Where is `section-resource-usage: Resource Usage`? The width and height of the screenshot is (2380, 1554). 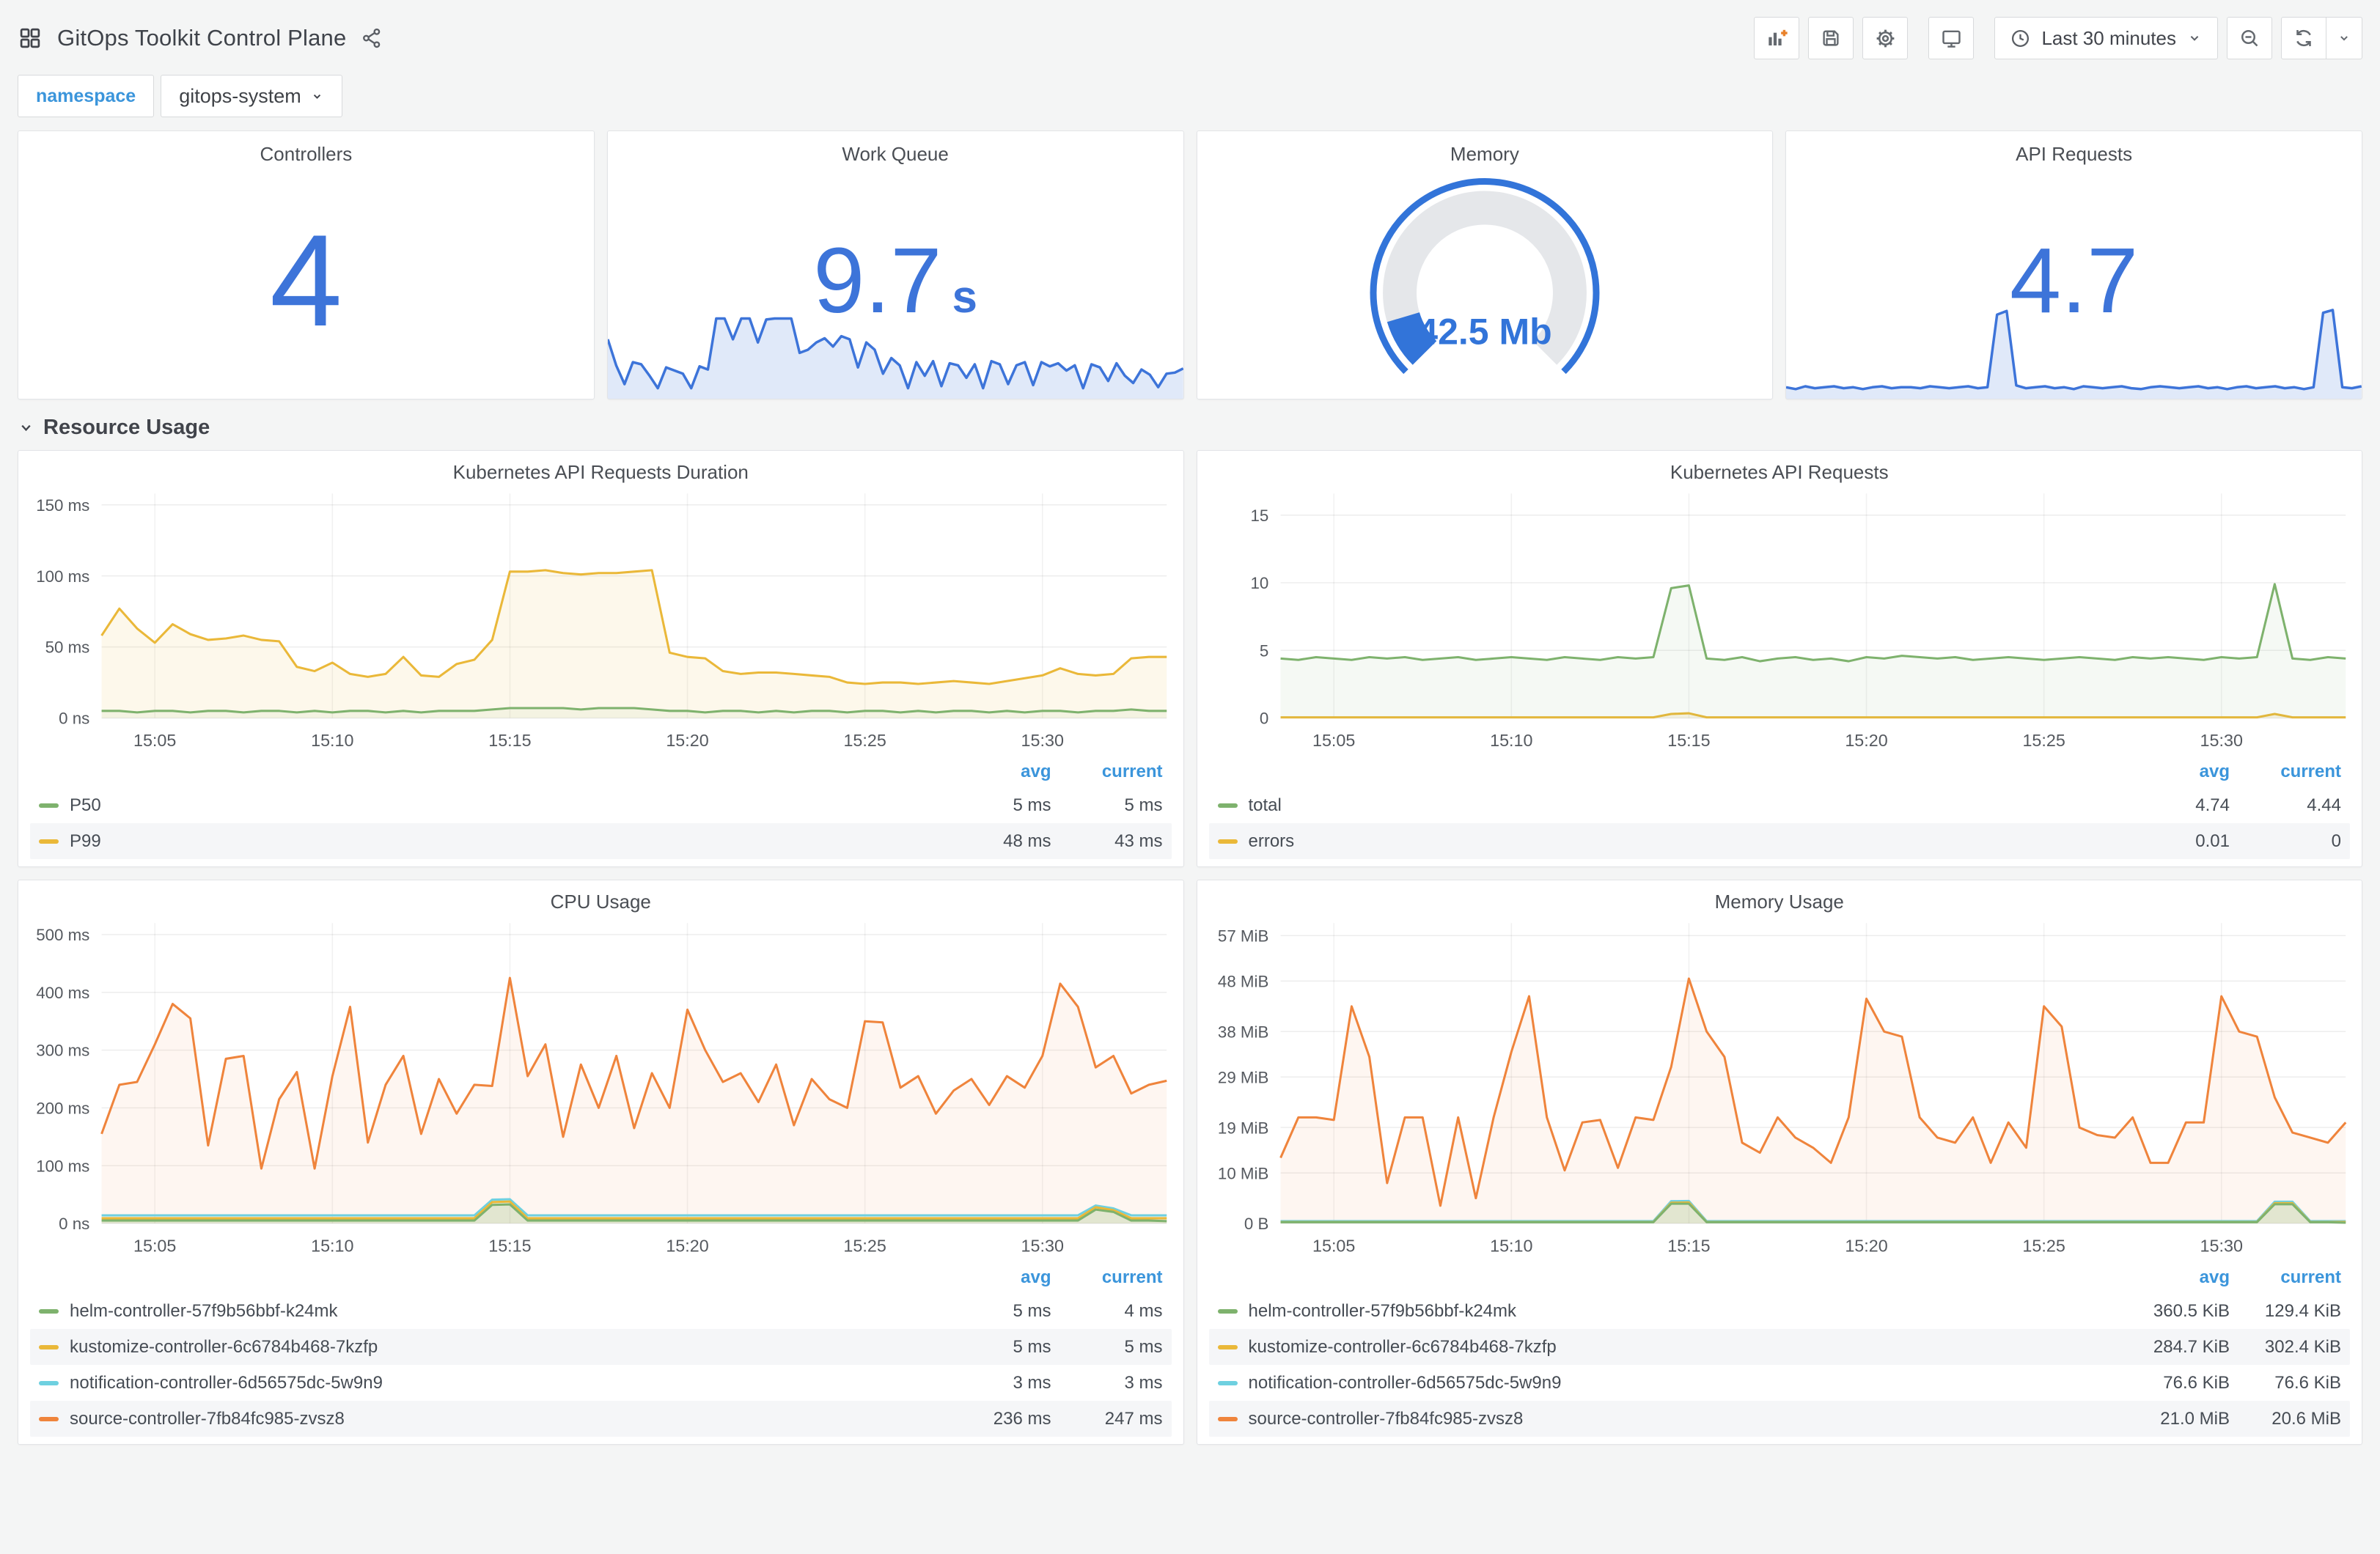 section-resource-usage: Resource Usage is located at coordinates (1190, 428).